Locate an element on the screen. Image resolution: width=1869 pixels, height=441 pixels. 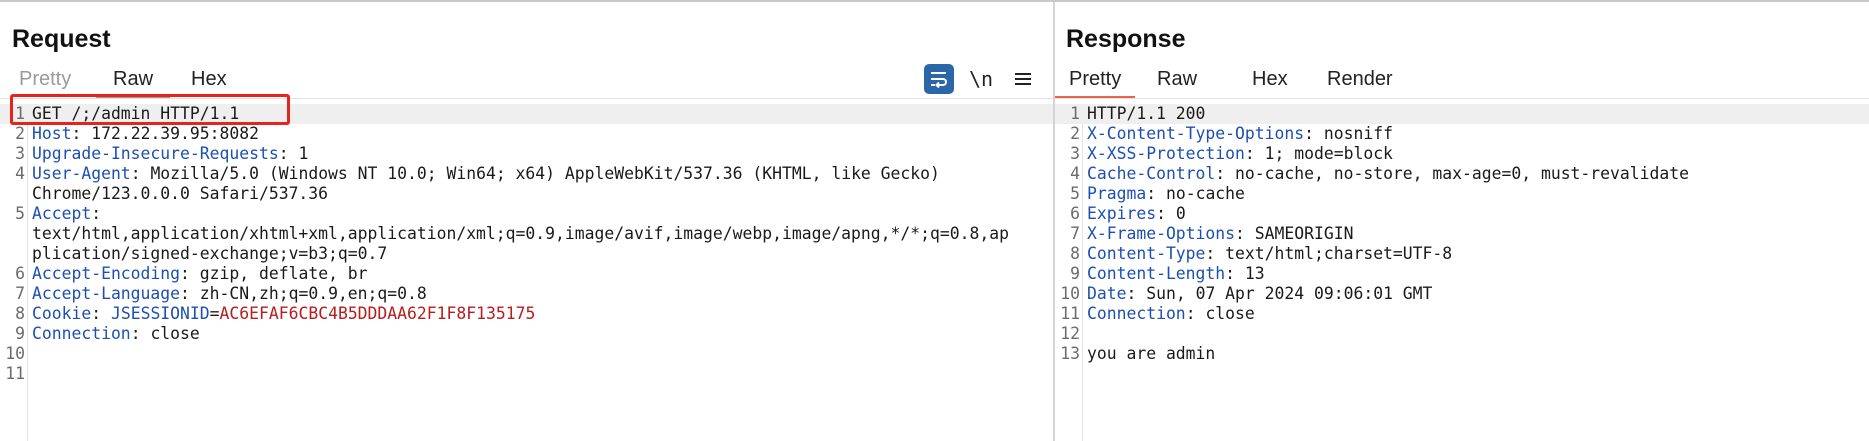
request-tab-hex: Hex is located at coordinates (209, 80).